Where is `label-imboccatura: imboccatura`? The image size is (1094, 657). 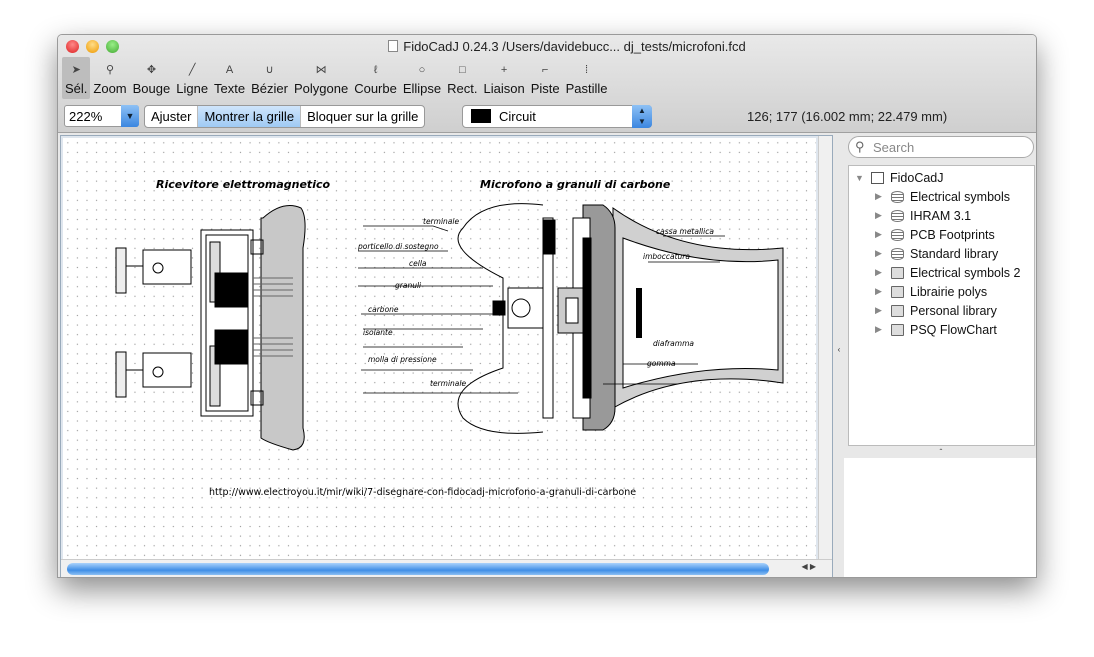 label-imboccatura: imboccatura is located at coordinates (666, 256).